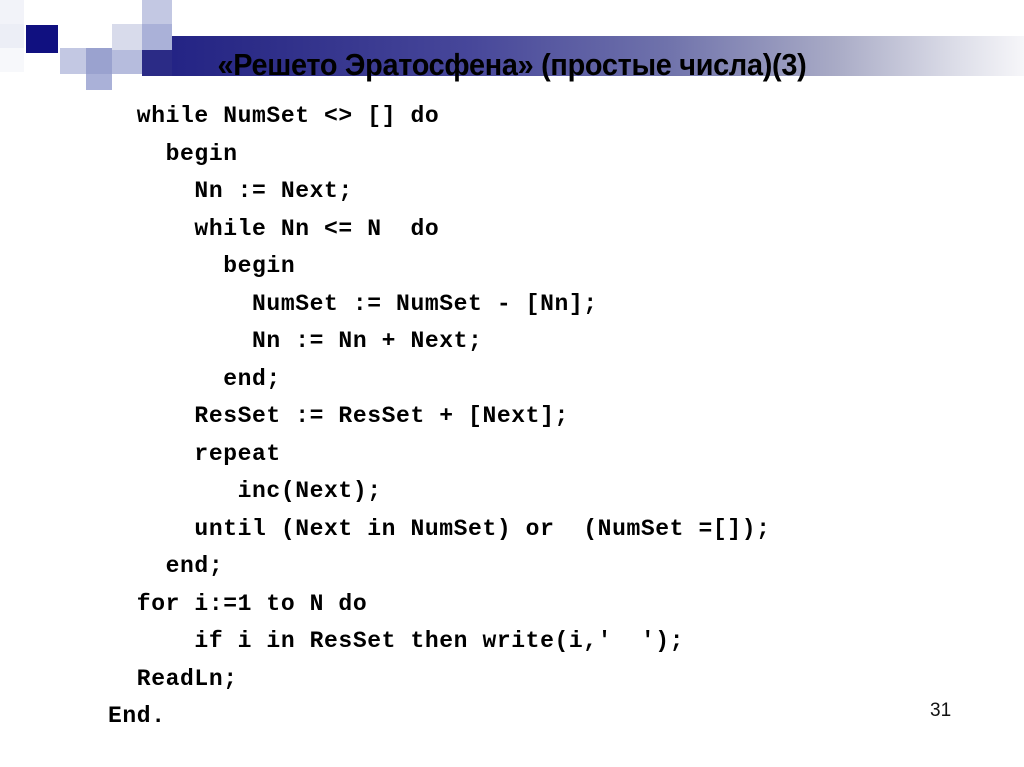 The height and width of the screenshot is (767, 1024). I want to click on page-number: 31, so click(941, 710).